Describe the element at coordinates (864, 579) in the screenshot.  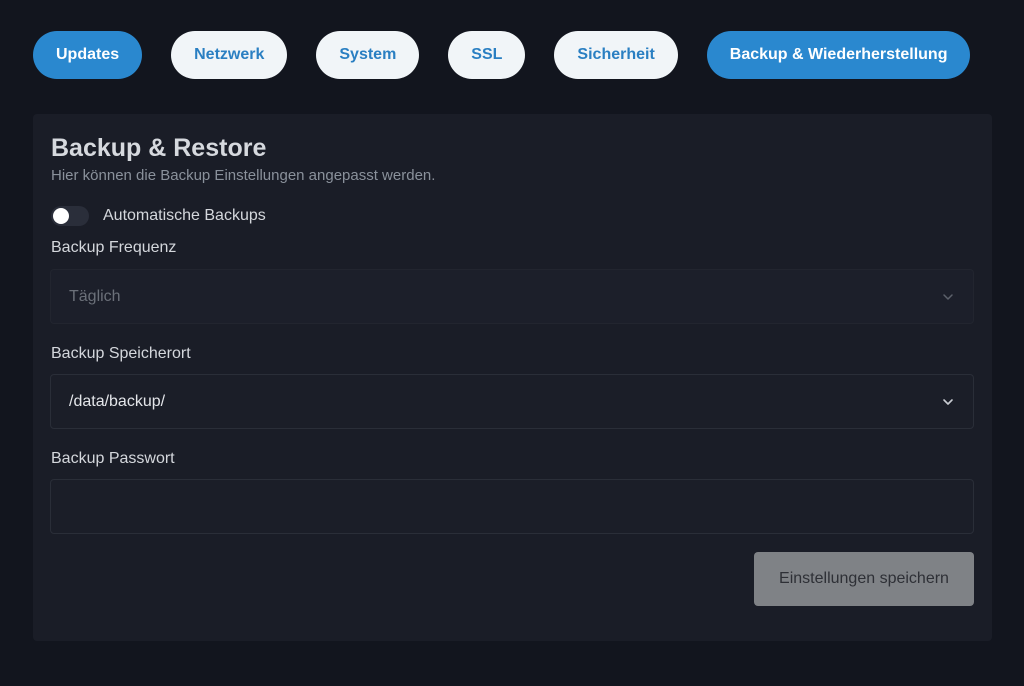
I see `save-settings-button: Einstellungen speichern` at that location.